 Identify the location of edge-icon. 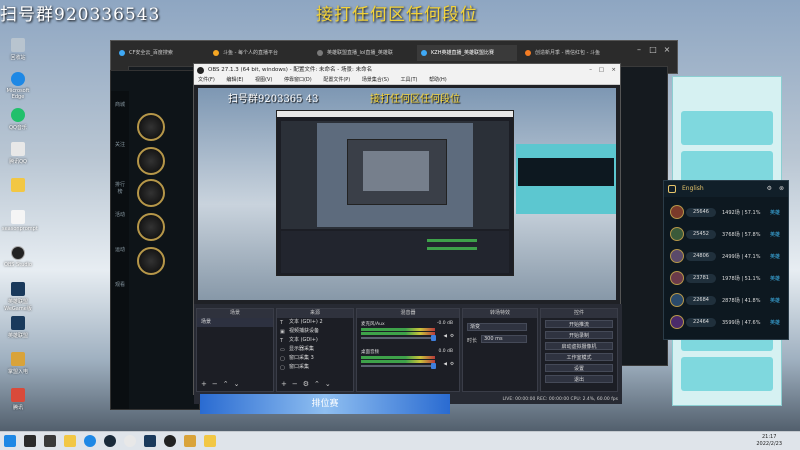
(90, 441).